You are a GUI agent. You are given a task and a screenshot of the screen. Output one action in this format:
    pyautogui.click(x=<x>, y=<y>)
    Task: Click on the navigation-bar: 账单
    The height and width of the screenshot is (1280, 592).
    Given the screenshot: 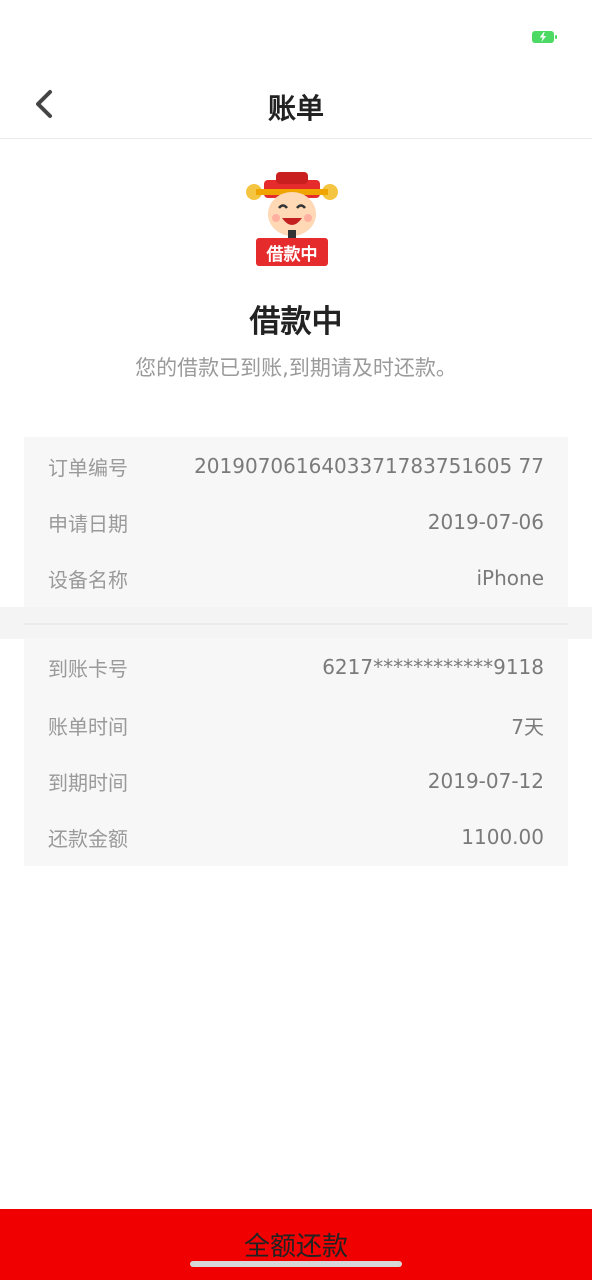 What is the action you would take?
    pyautogui.click(x=296, y=104)
    